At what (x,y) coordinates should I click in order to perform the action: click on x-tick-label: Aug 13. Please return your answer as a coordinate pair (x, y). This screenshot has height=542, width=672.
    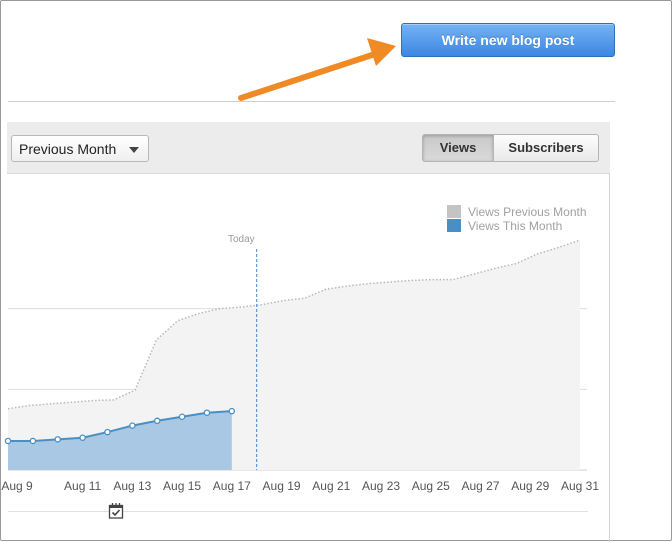
    Looking at the image, I should click on (132, 486).